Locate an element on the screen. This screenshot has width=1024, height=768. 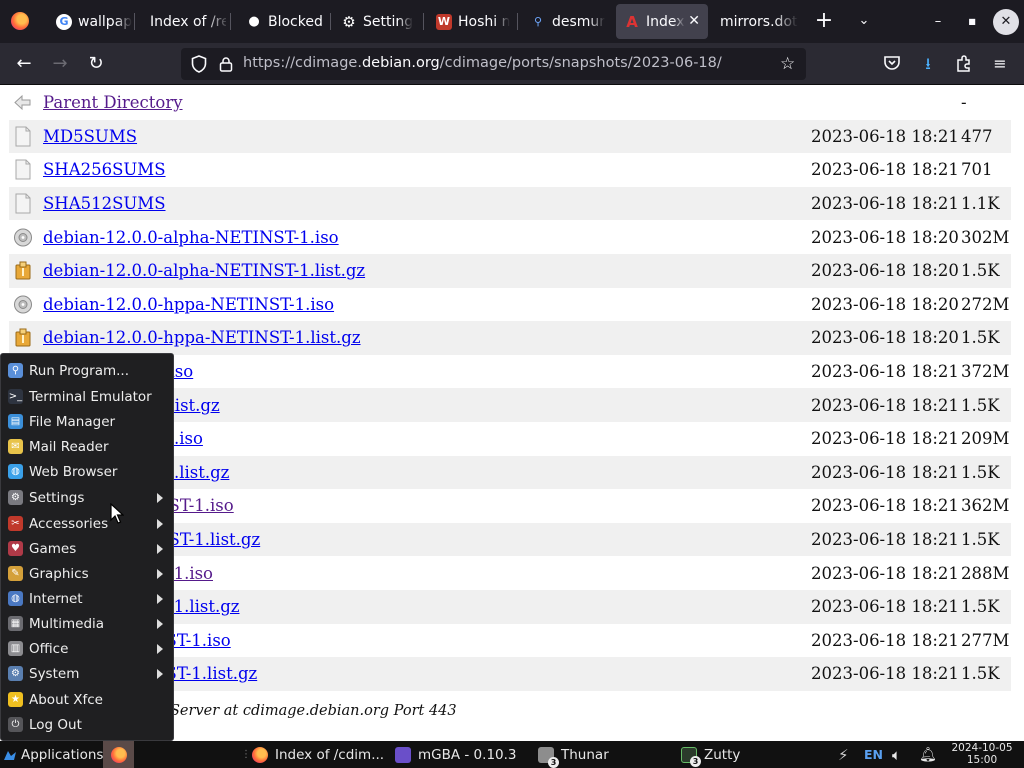
tab-title: Blocked is located at coordinates (295, 21).